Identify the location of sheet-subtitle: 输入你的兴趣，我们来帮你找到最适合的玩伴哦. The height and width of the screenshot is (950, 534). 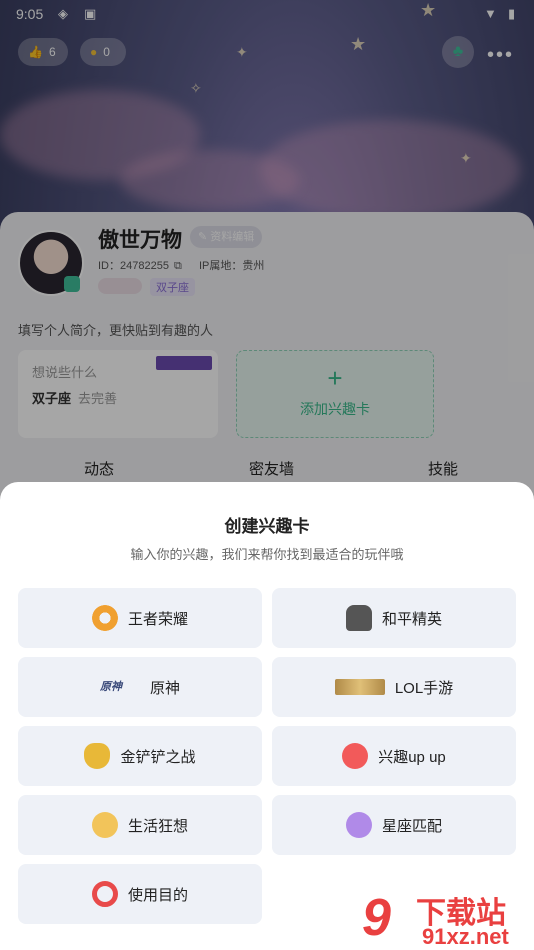
(267, 554).